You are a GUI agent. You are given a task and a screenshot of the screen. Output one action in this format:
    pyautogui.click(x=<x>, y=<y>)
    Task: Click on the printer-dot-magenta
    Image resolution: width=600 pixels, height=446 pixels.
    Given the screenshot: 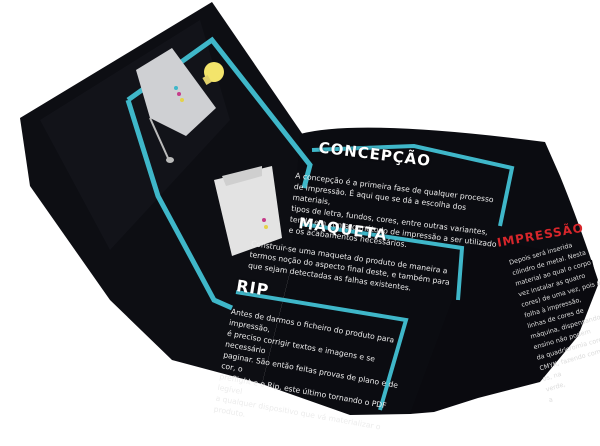 What is the action you would take?
    pyautogui.click(x=179, y=94)
    